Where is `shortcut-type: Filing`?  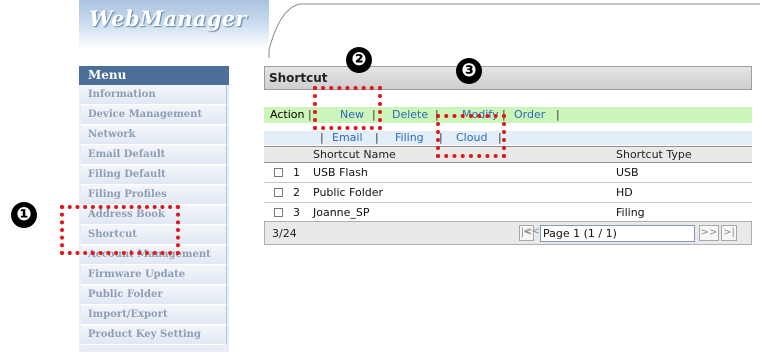 shortcut-type: Filing is located at coordinates (630, 212).